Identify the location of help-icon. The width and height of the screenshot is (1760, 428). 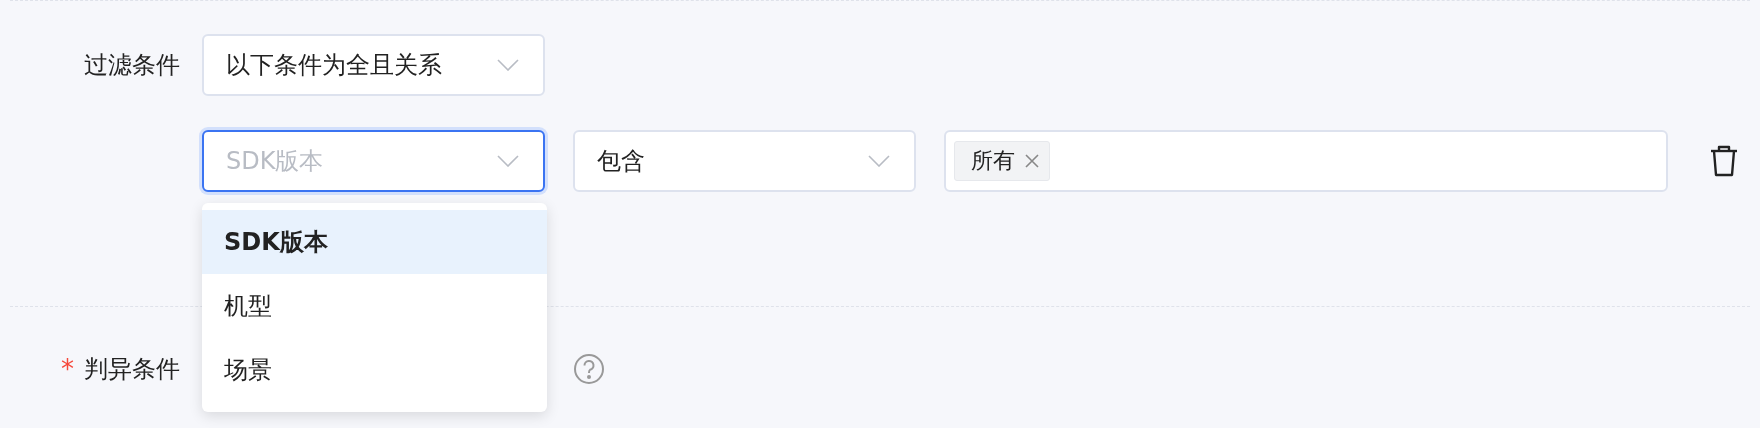
(589, 369).